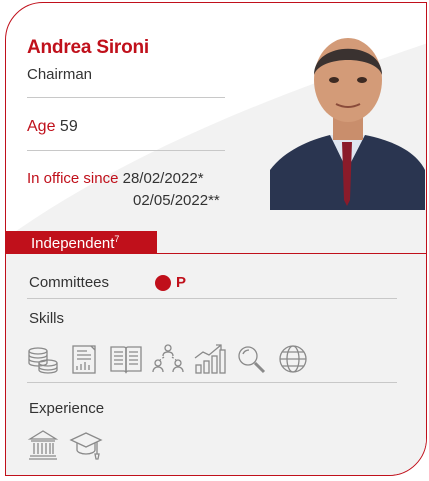 This screenshot has height=481, width=429. I want to click on age-value: 59, so click(68, 126).